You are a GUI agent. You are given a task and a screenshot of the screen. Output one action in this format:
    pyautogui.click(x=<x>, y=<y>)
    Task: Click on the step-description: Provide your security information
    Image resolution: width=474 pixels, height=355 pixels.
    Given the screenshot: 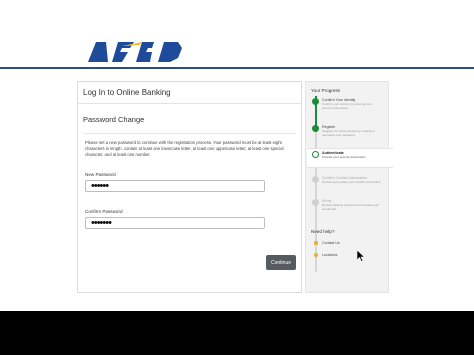 What is the action you would take?
    pyautogui.click(x=344, y=157)
    